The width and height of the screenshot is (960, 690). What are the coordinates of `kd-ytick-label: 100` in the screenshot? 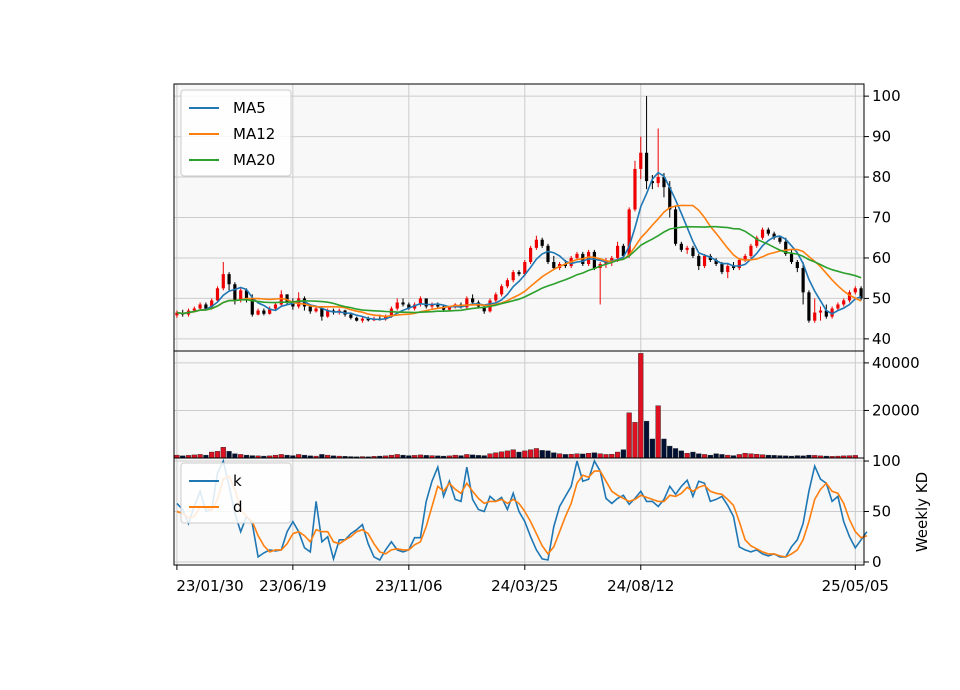 It's located at (886, 461).